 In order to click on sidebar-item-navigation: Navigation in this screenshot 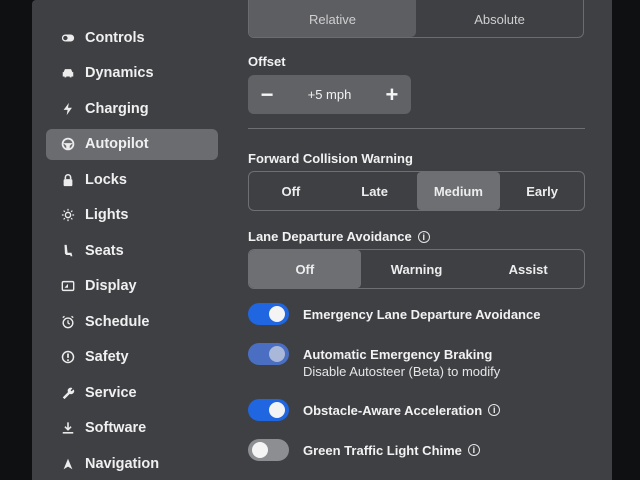, I will do `click(132, 463)`.